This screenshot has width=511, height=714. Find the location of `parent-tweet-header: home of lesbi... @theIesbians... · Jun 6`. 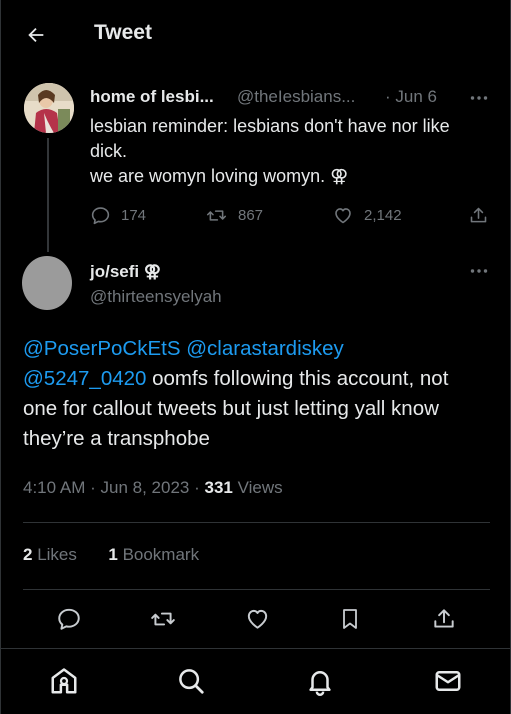

parent-tweet-header: home of lesbi... @theIesbians... · Jun 6 is located at coordinates (295, 97).